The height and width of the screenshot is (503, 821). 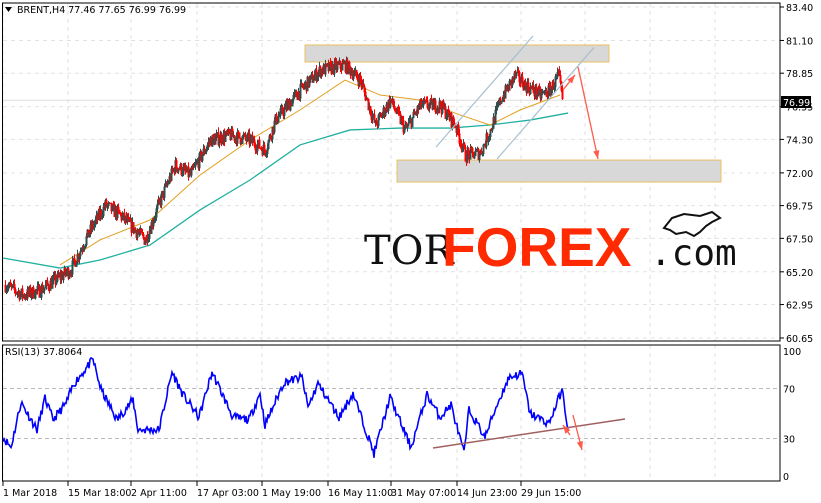 What do you see at coordinates (799, 239) in the screenshot?
I see `y-tick-label: 67.50` at bounding box center [799, 239].